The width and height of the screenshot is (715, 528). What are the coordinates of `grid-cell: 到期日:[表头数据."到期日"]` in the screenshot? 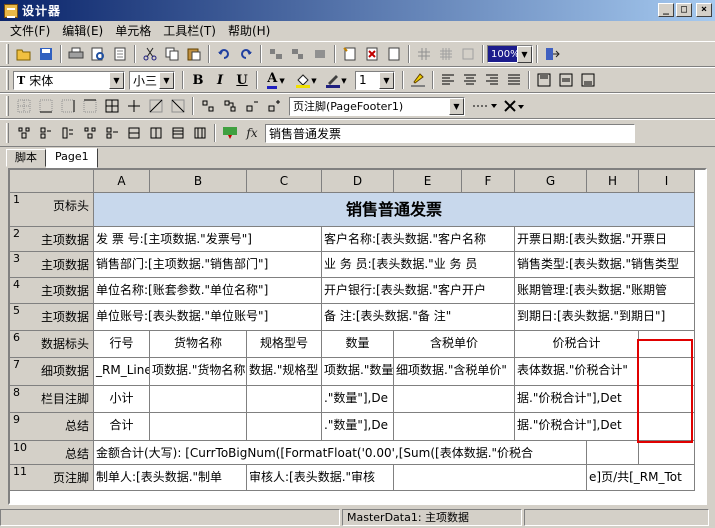 It's located at (605, 317).